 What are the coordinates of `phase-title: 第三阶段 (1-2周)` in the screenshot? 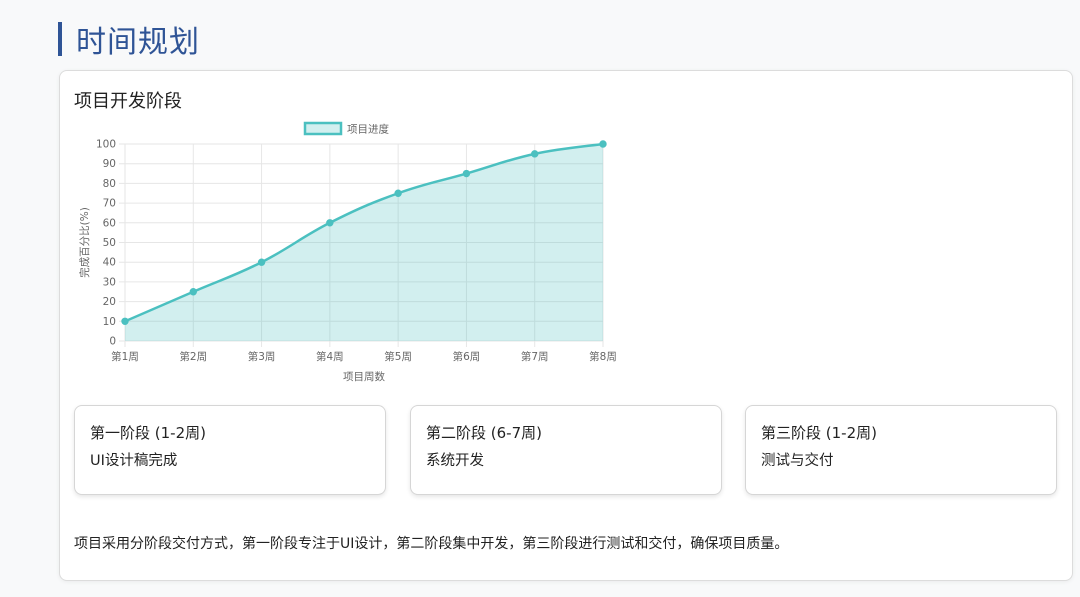 It's located at (819, 433).